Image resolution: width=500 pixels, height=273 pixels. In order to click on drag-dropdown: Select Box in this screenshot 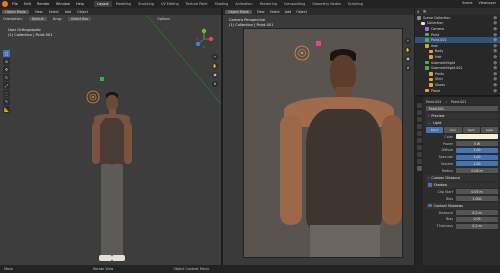, I will do `click(79, 18)`.